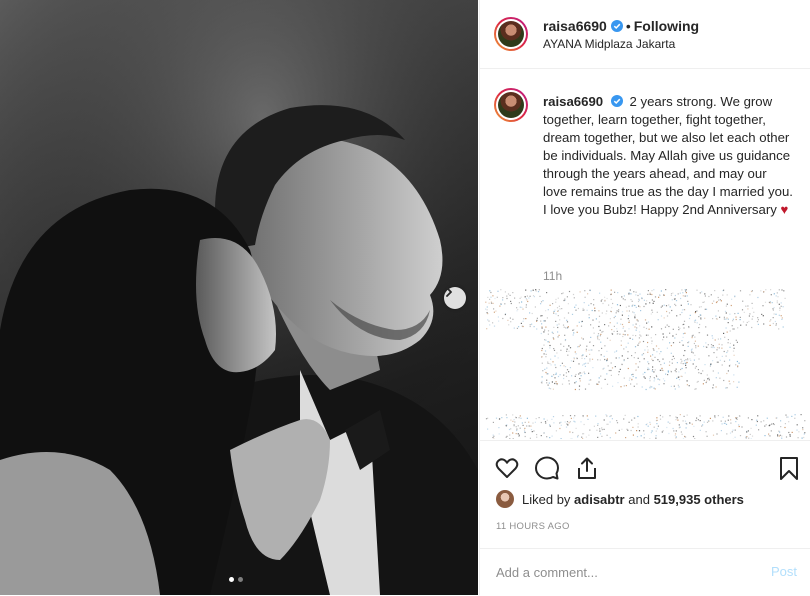 This screenshot has width=810, height=596. I want to click on location-link: AYANA Midplaza Jakarta, so click(609, 44).